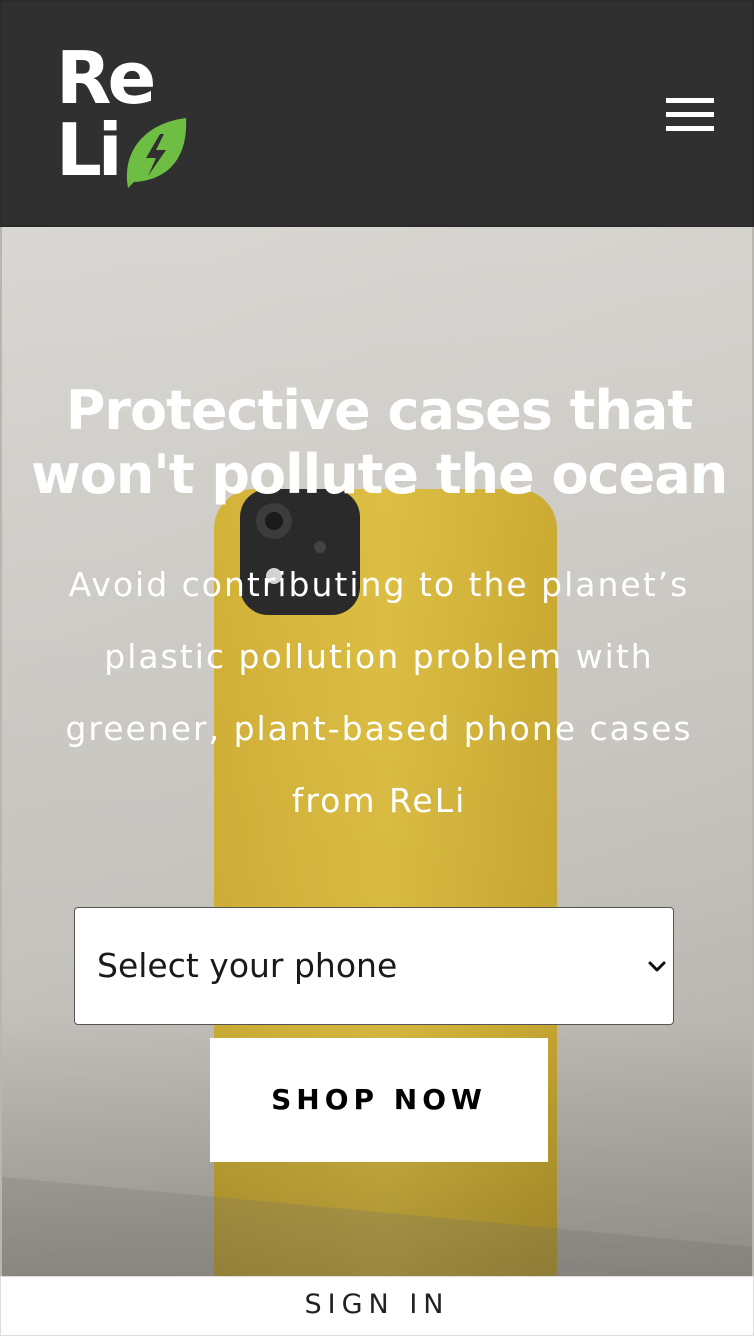 The image size is (754, 1336). What do you see at coordinates (156, 153) in the screenshot?
I see `leaf-lightning-icon` at bounding box center [156, 153].